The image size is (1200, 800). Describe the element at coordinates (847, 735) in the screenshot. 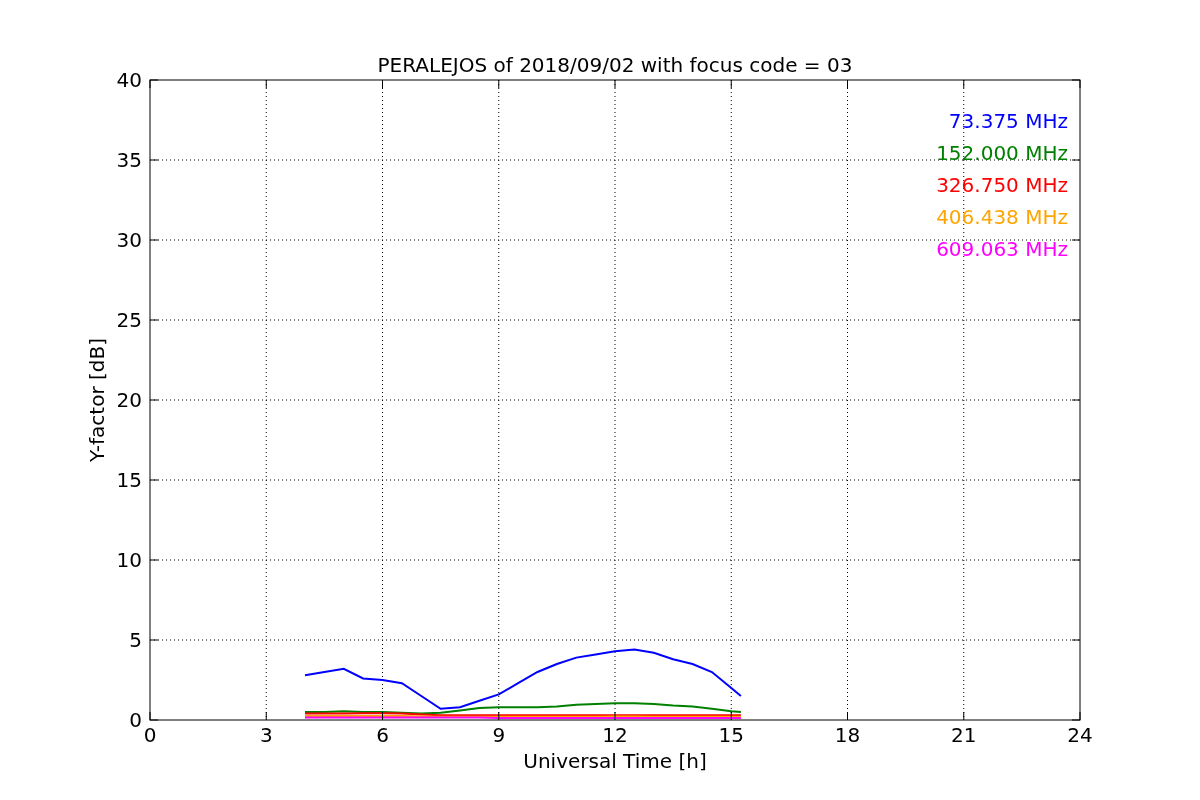

I see `x-tick-label: 18` at that location.